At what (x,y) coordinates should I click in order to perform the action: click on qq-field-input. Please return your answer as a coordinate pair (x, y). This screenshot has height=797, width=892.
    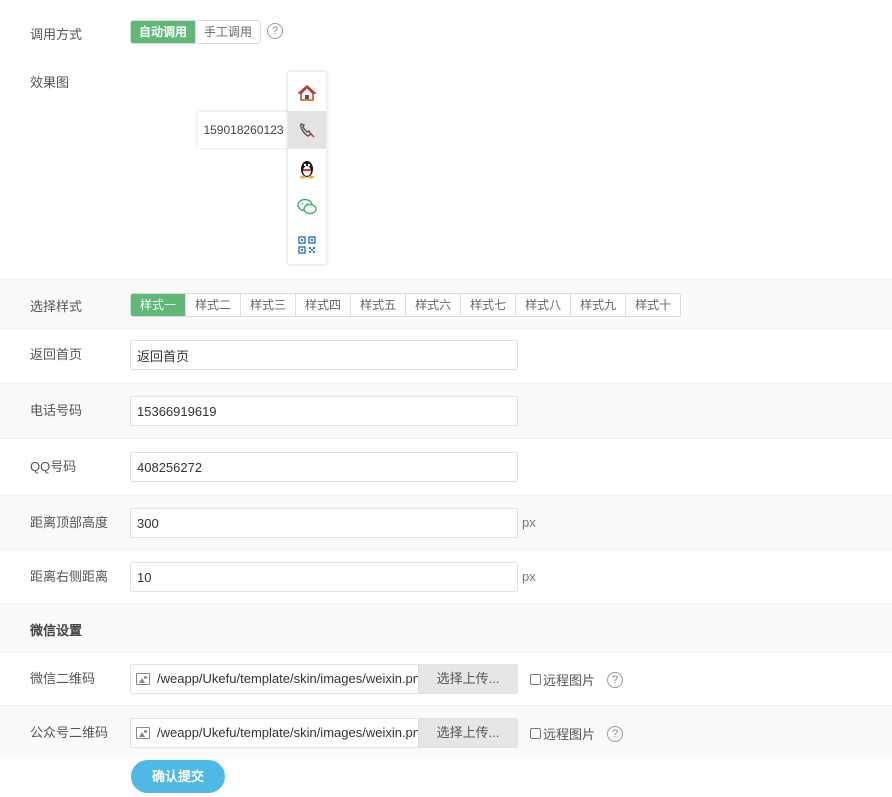
    Looking at the image, I should click on (324, 467).